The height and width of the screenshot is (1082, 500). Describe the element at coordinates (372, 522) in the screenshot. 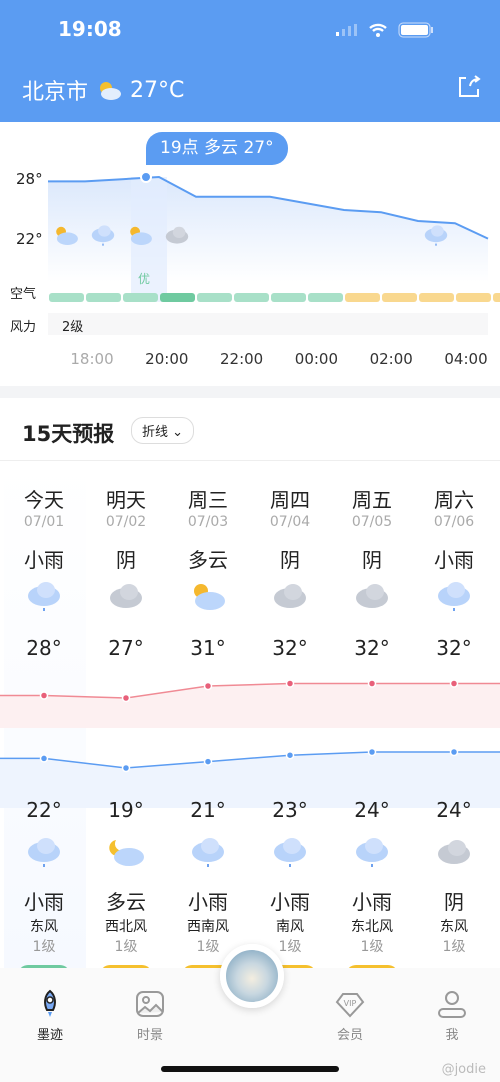

I see `day-date: 07/05` at that location.